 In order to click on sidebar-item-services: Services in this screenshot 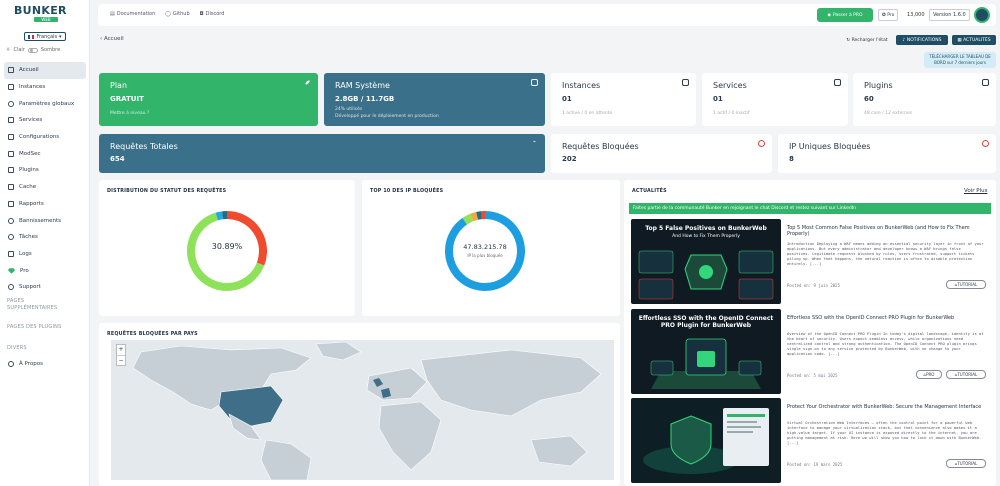, I will do `click(45, 120)`.